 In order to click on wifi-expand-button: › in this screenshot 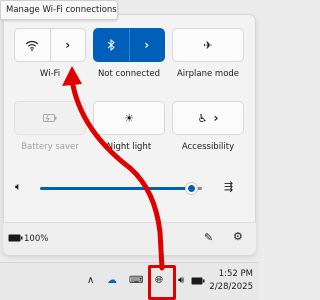, I will do `click(67, 45)`.